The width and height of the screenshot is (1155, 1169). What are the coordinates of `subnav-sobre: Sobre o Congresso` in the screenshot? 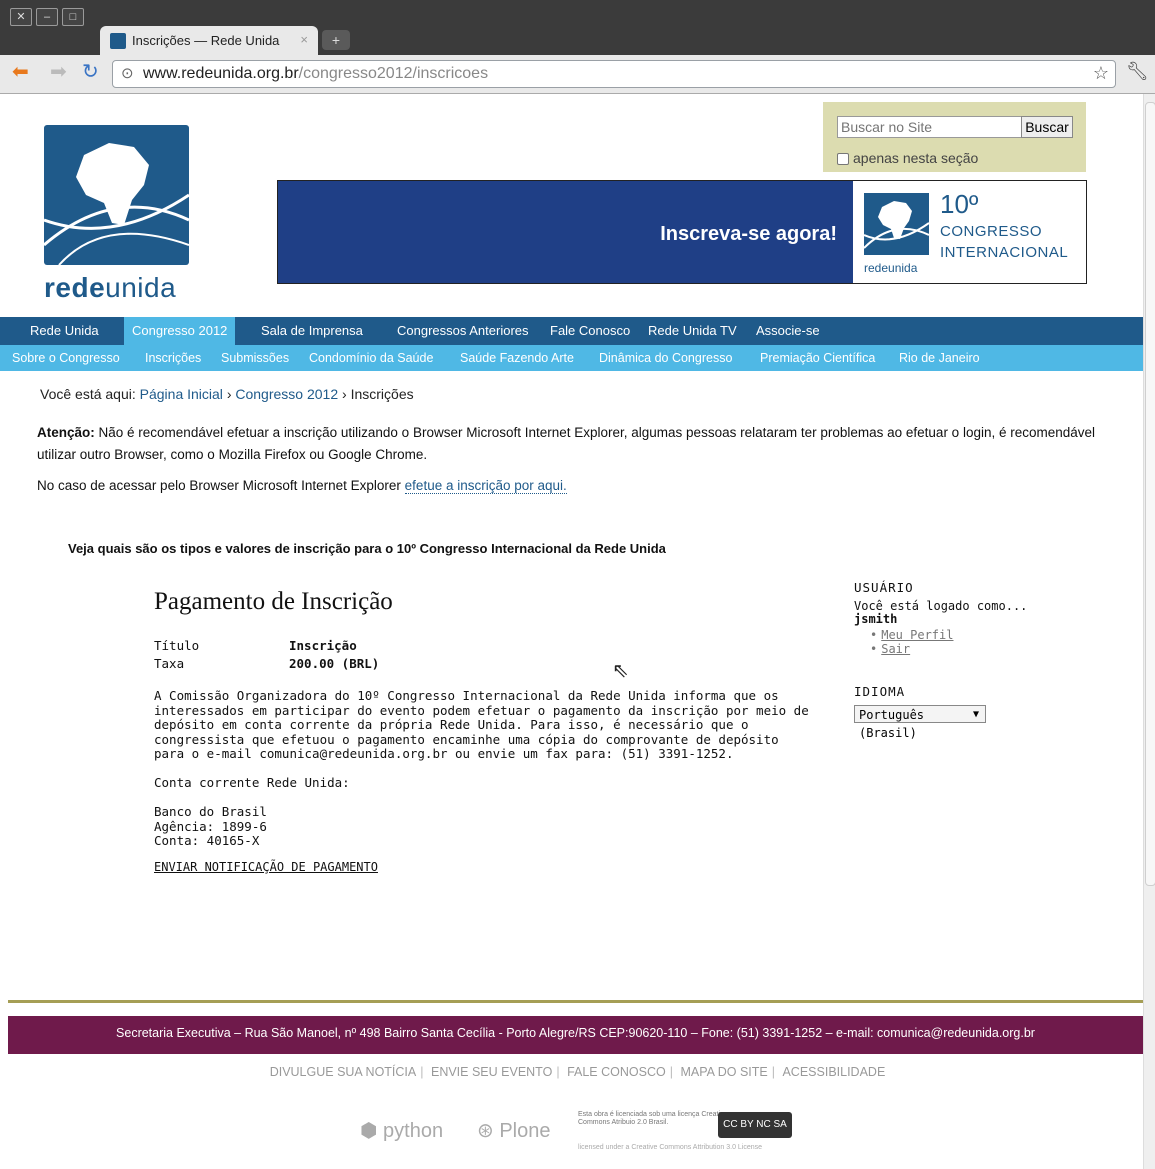 It's located at (66, 358).